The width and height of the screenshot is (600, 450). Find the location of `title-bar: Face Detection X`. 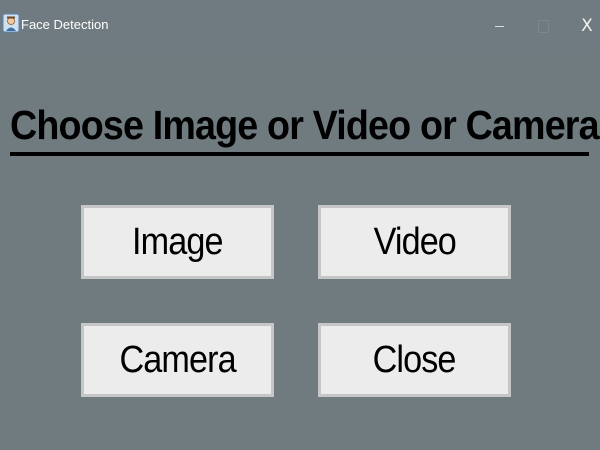

title-bar: Face Detection X is located at coordinates (300, 26).